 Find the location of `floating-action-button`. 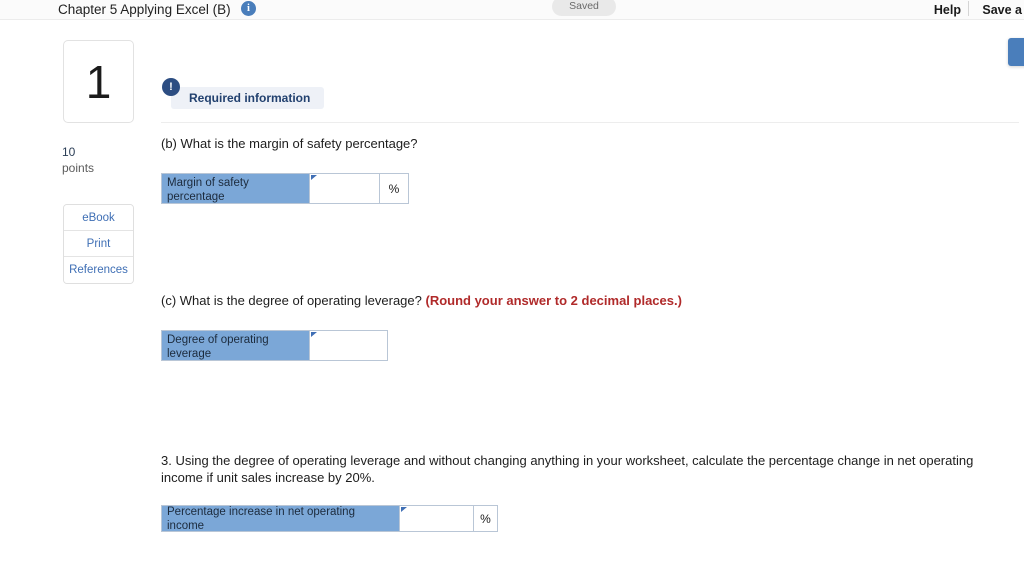

floating-action-button is located at coordinates (1016, 52).